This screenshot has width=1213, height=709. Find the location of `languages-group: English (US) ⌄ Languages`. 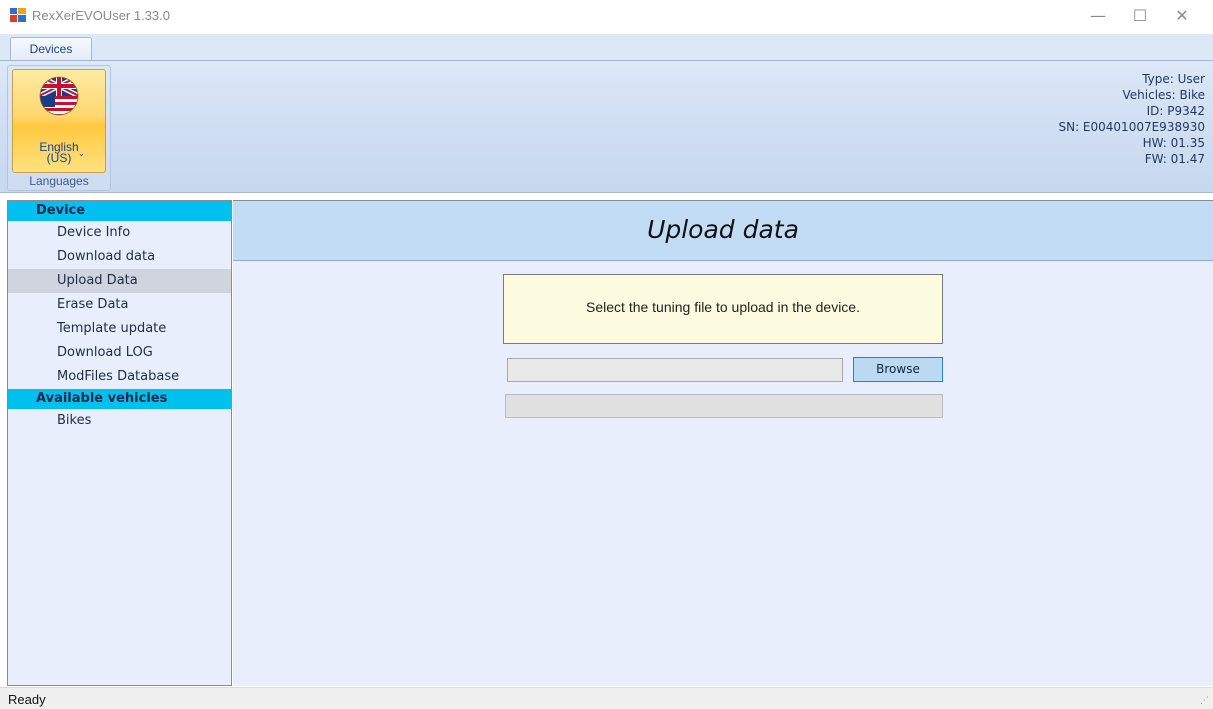

languages-group: English (US) ⌄ Languages is located at coordinates (59, 128).